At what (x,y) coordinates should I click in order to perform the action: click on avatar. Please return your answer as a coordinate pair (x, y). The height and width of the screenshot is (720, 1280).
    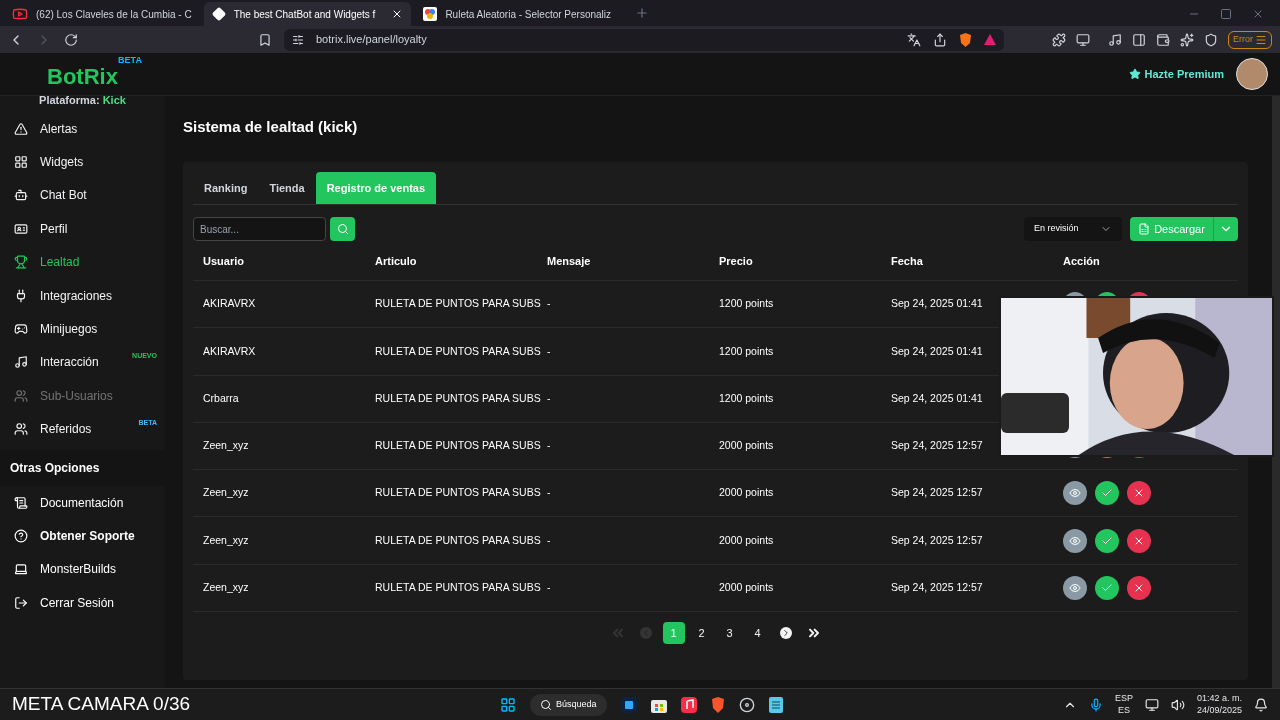
    Looking at the image, I should click on (1252, 74).